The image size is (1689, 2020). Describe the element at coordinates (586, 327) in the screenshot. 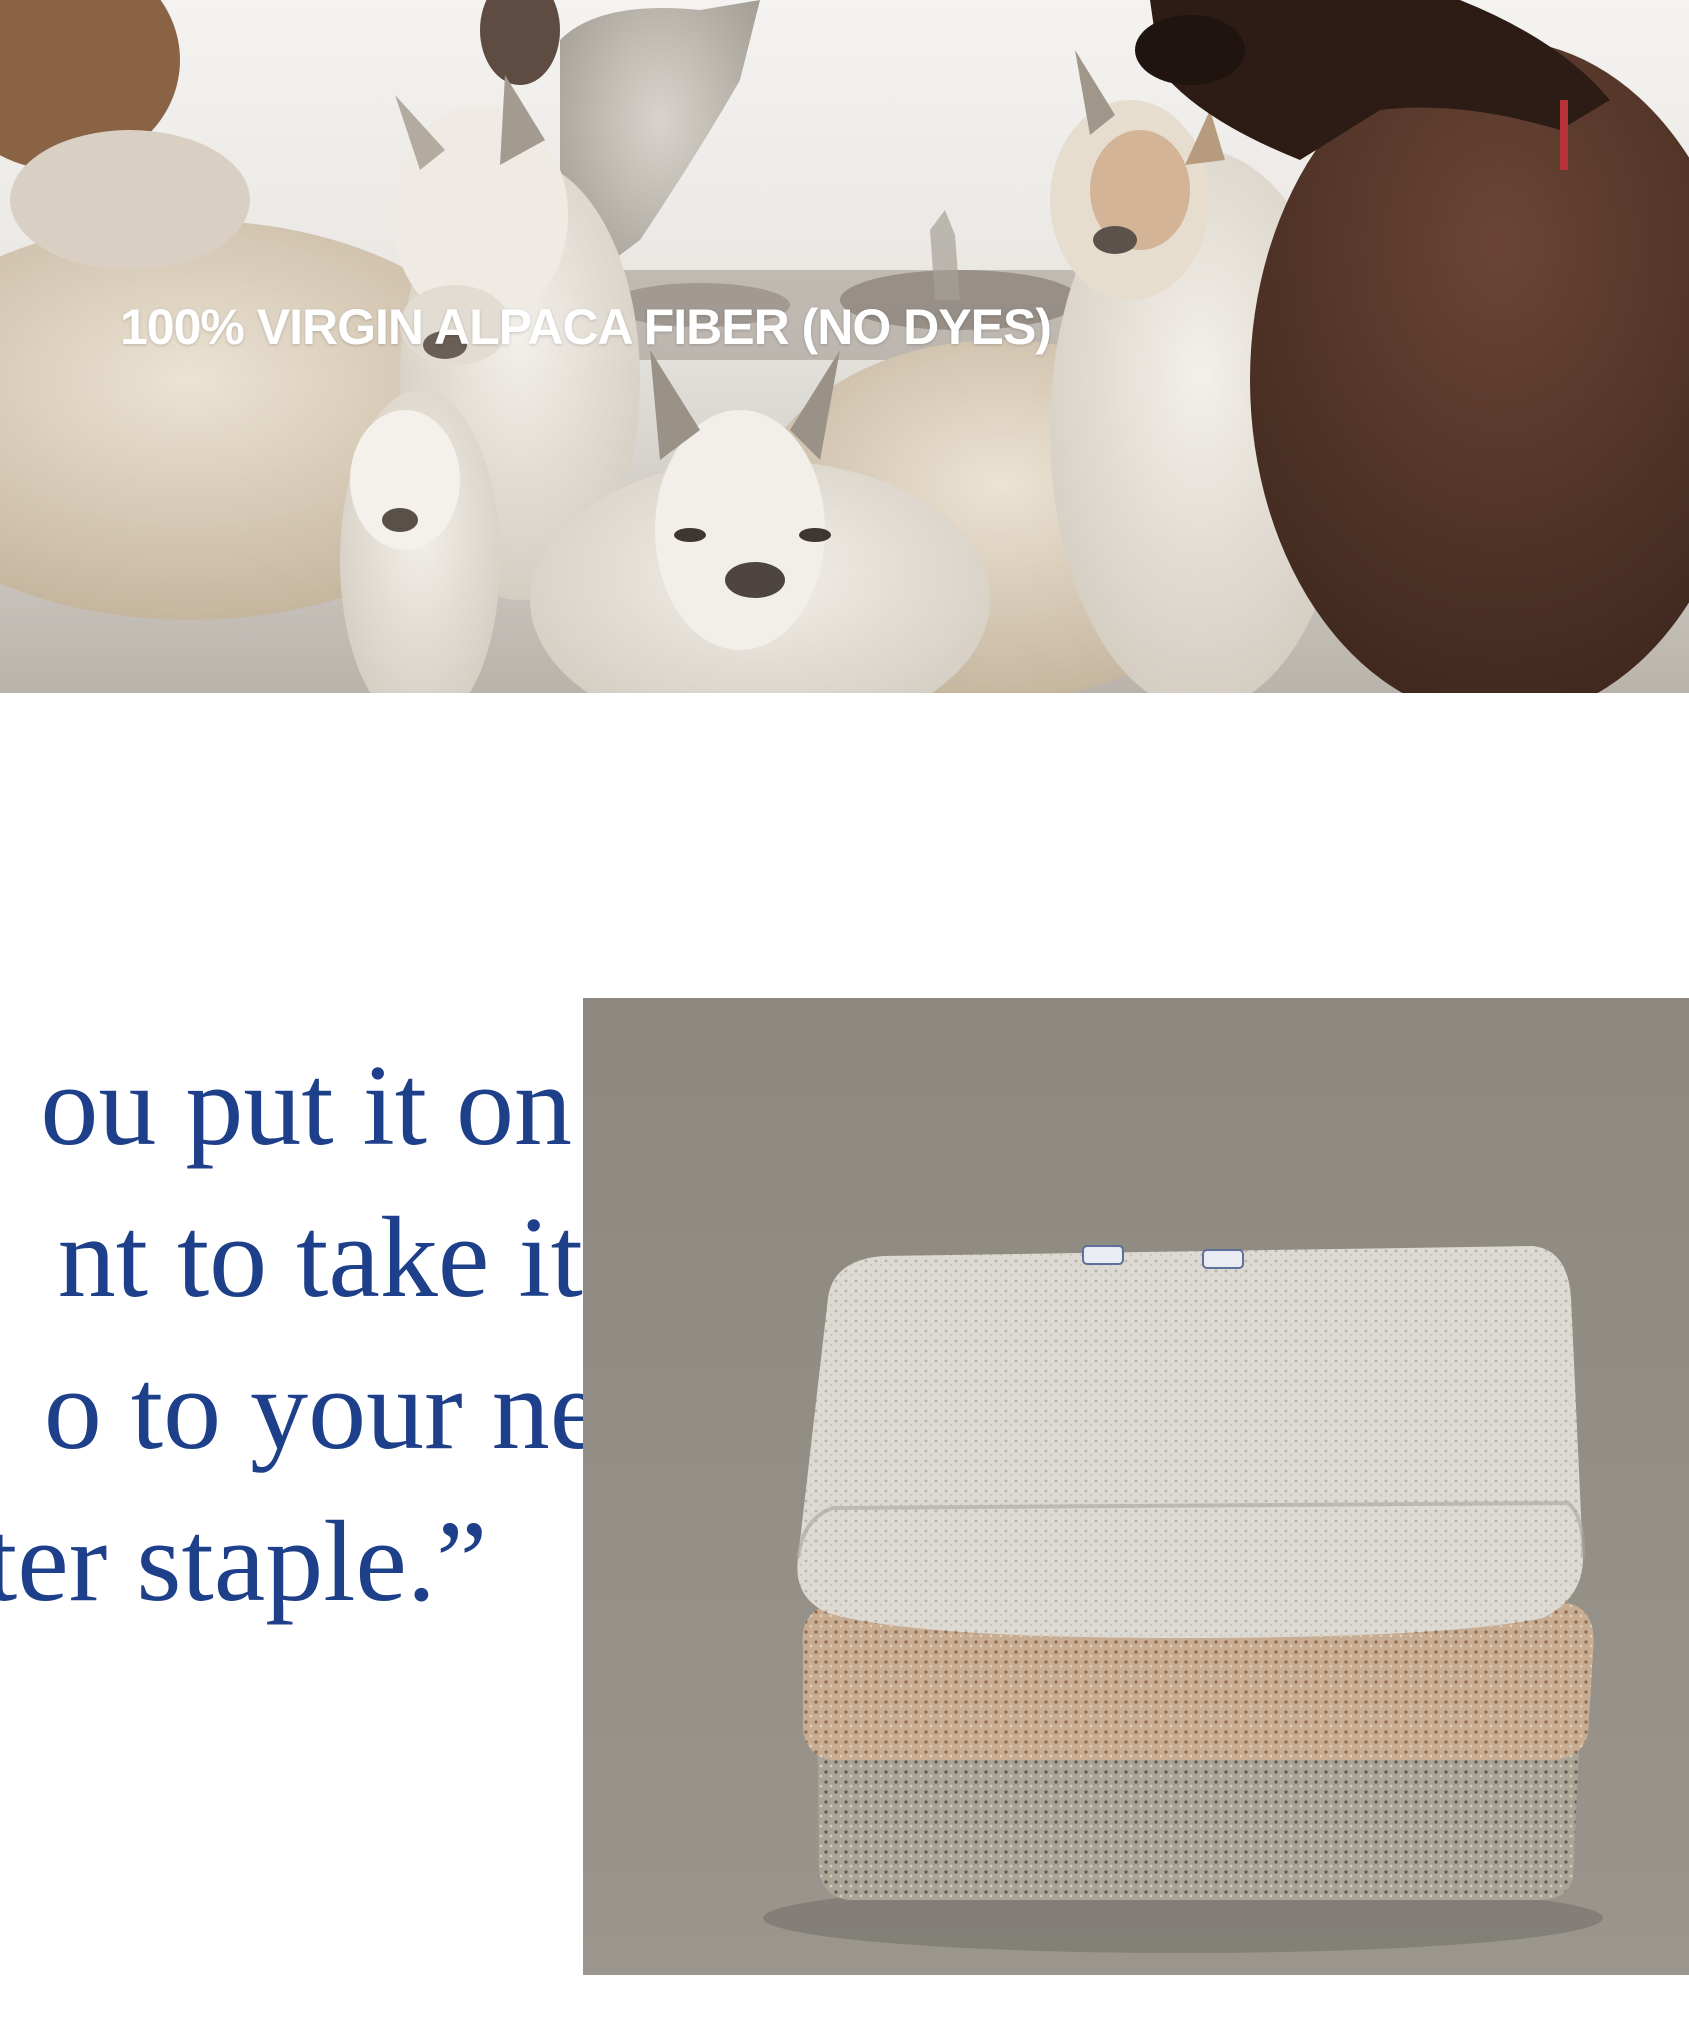

I see `hero-caption: 100% VIRGIN ALPACA FIBER (NO DYES)` at that location.